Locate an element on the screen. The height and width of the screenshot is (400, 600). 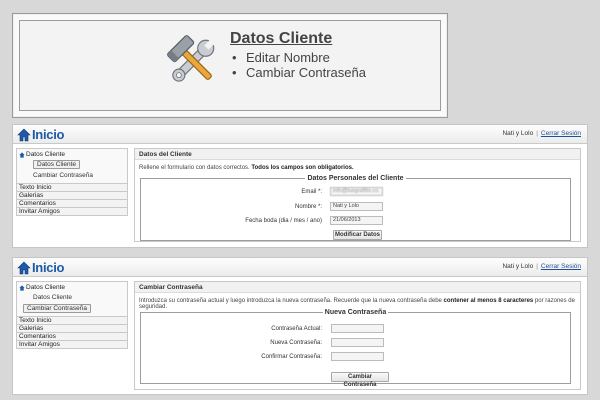
date-label: Fecha boda (dia / mes / ano) is located at coordinates (283, 221).